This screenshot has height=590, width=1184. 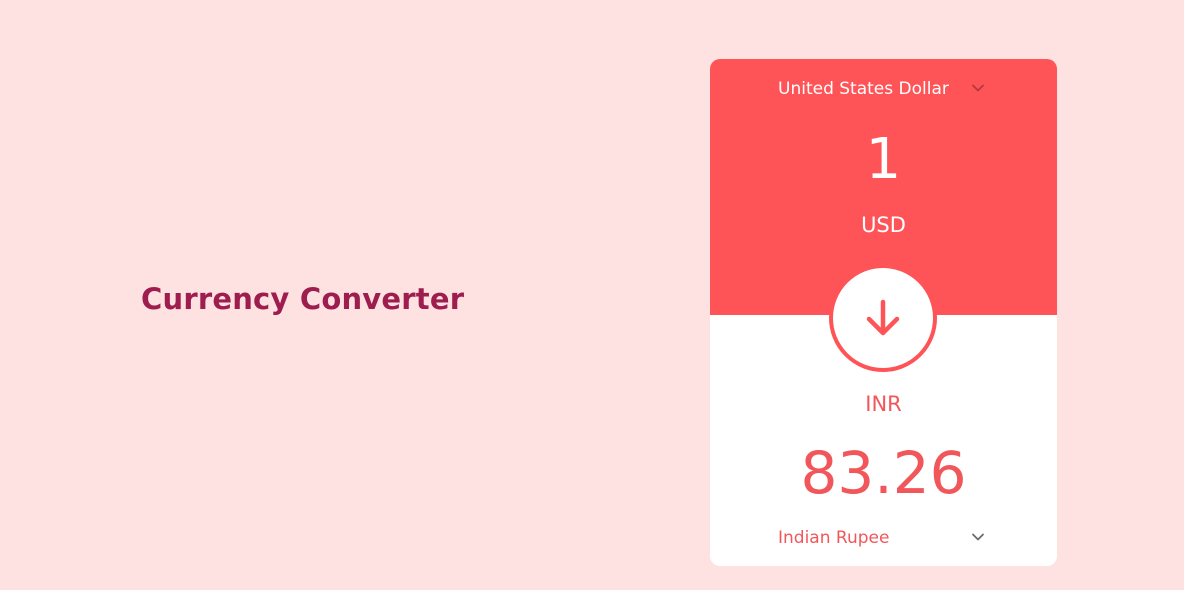 What do you see at coordinates (883, 225) in the screenshot?
I see `from-currency-code: USD` at bounding box center [883, 225].